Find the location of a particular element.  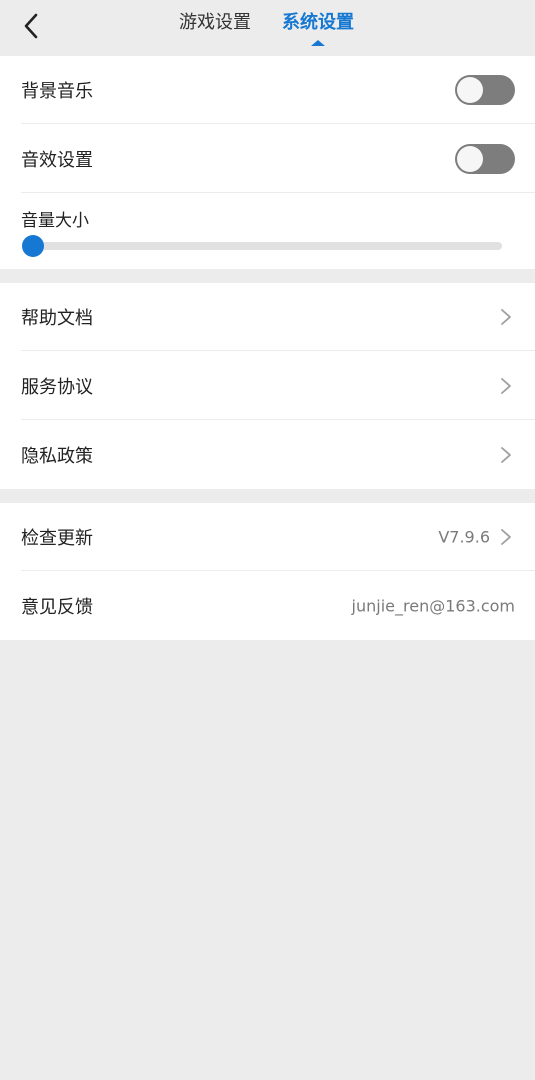

top-bar: 游戏设置 系统设置 is located at coordinates (267, 28).